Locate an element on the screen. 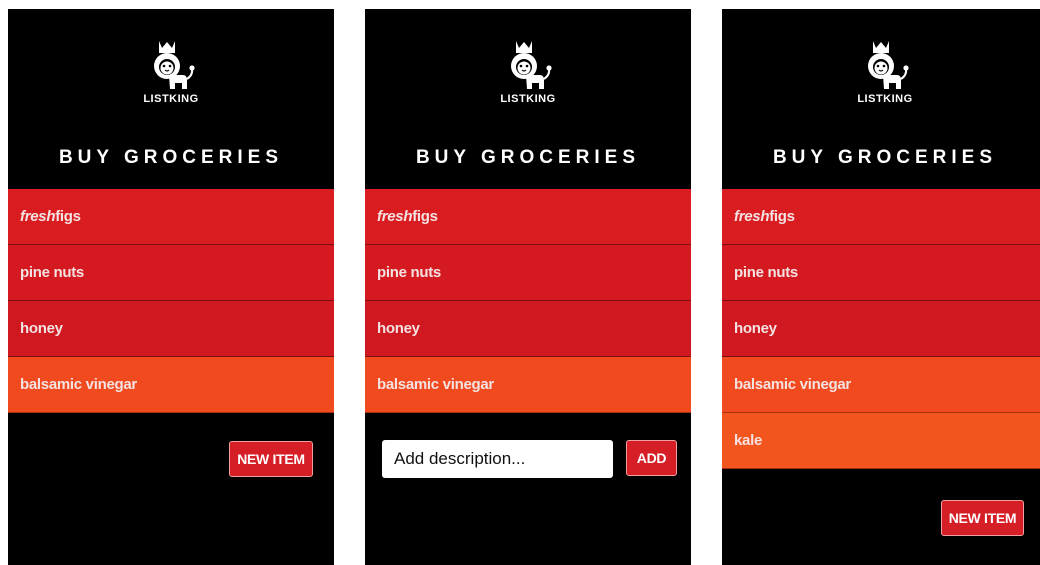  list-item-label: kale is located at coordinates (748, 440).